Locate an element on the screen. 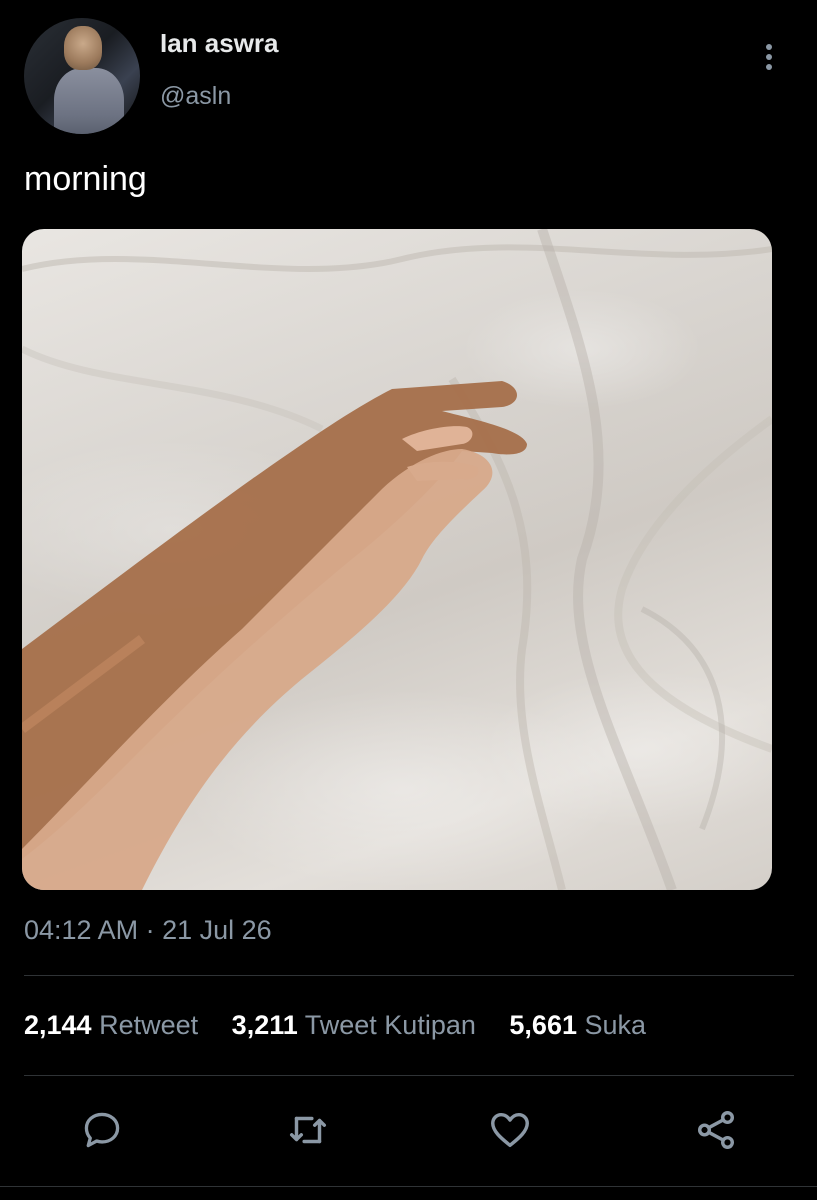  like-count-label: Suka is located at coordinates (615, 1025).